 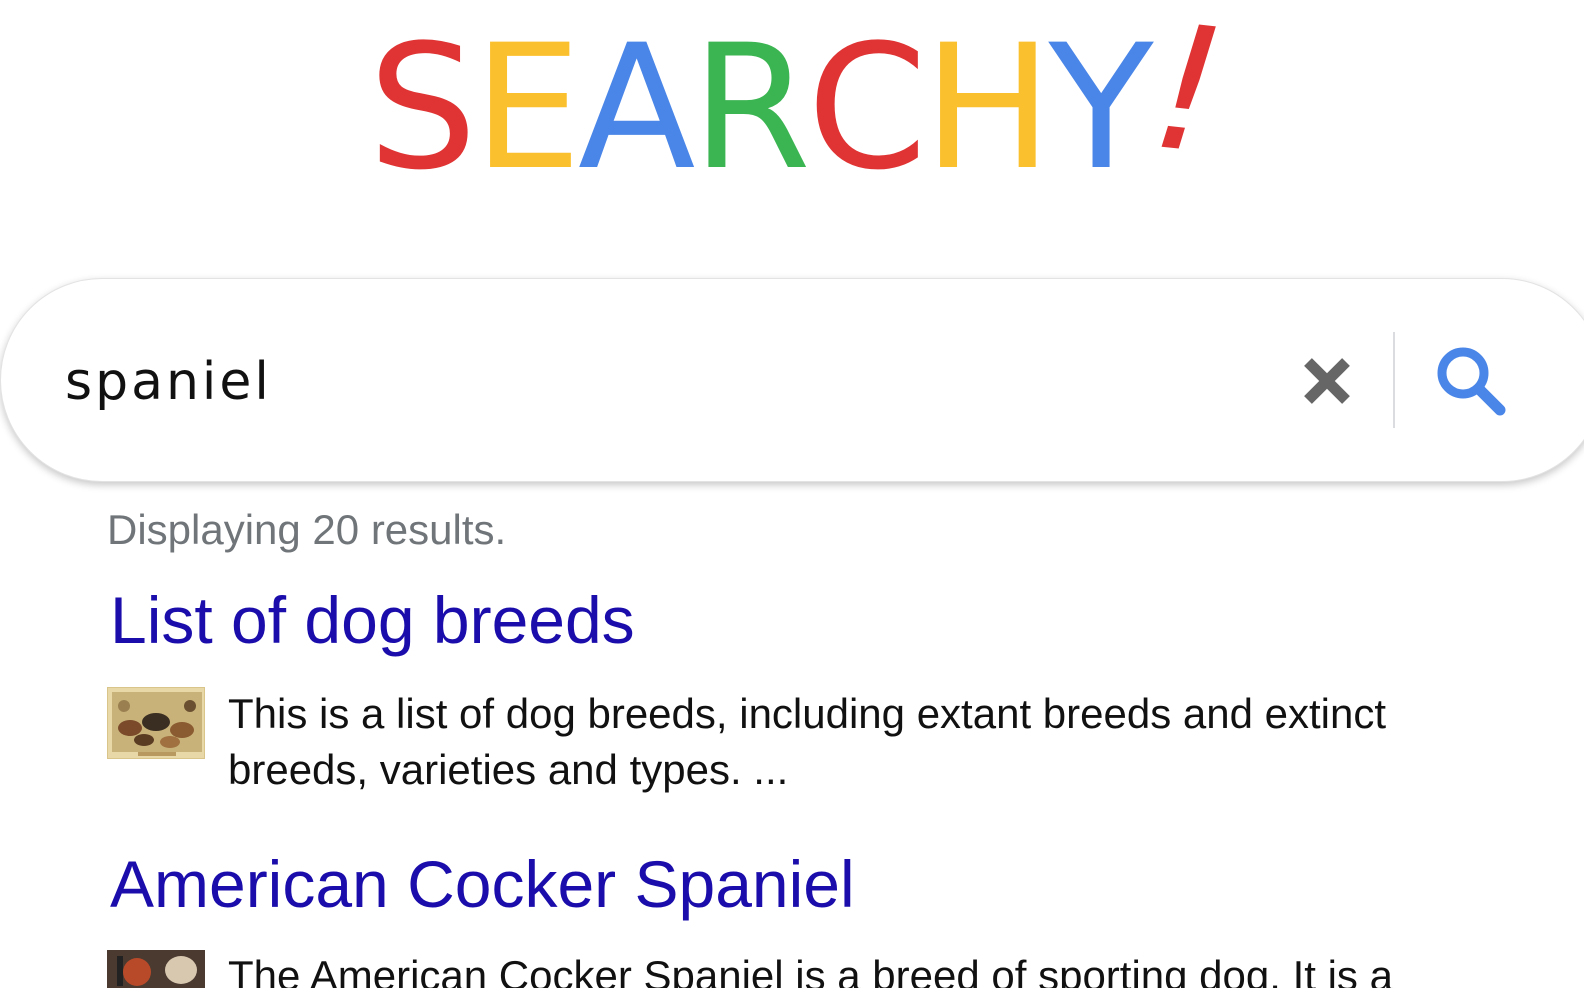 What do you see at coordinates (1101, 107) in the screenshot?
I see `logo-letter: Y` at bounding box center [1101, 107].